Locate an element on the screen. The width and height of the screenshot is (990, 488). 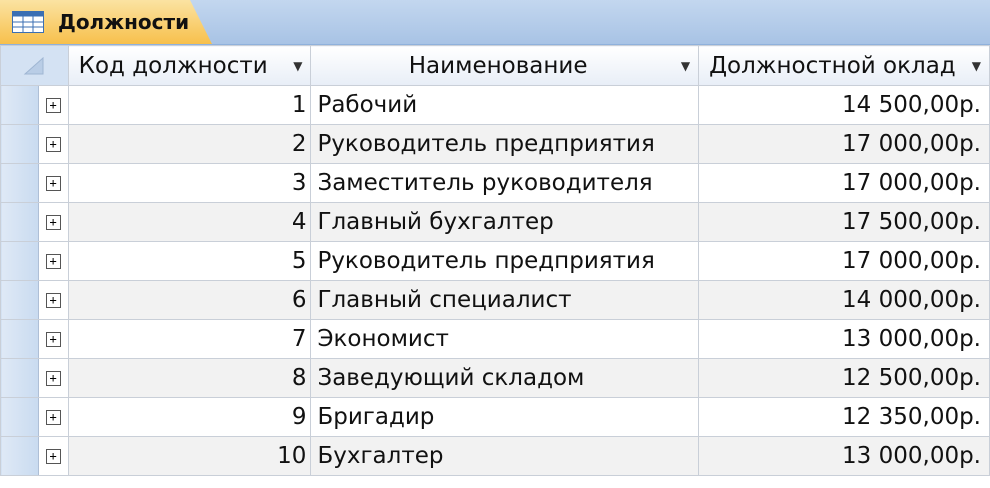
cell-name: Заведующий складом is located at coordinates (505, 378).